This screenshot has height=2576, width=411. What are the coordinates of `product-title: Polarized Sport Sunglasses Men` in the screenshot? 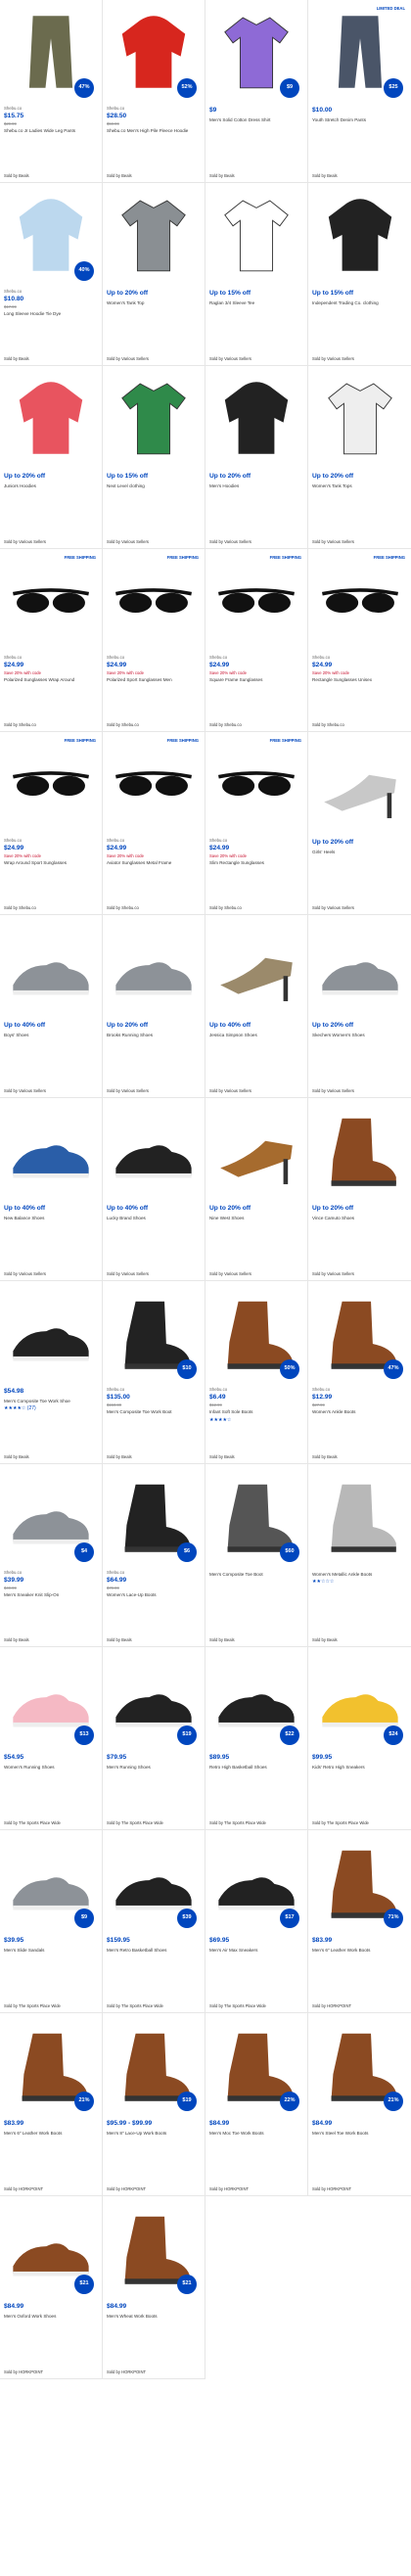 It's located at (154, 680).